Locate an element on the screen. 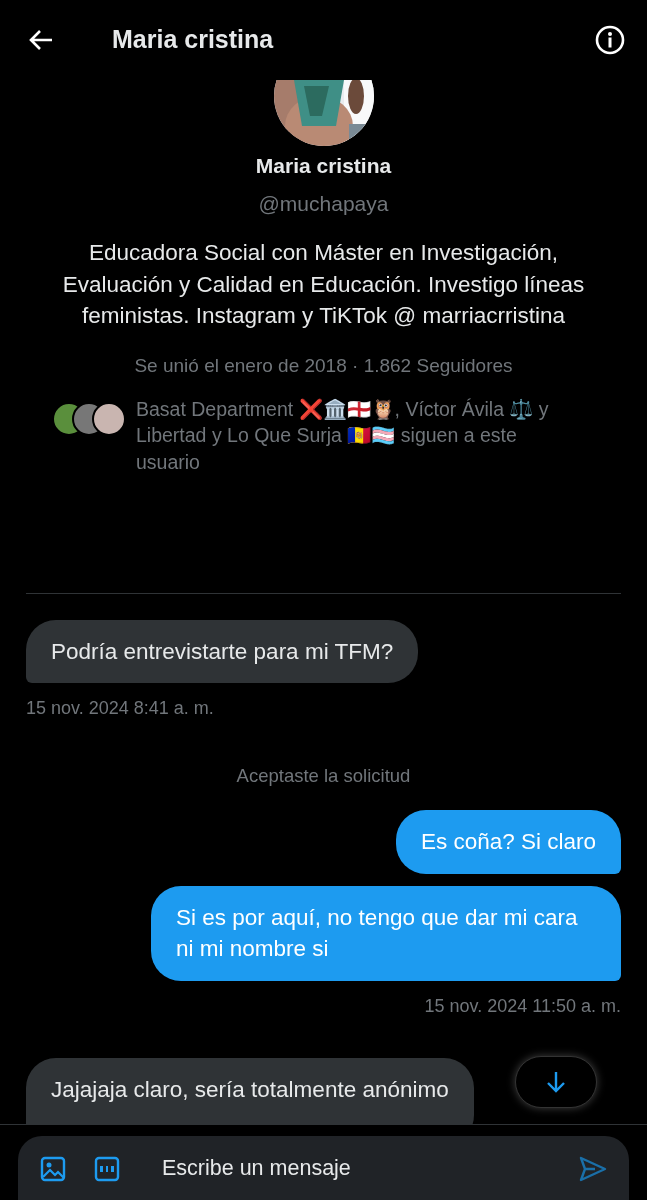  sent-message: Si es por aquí, no tengo que dar mi cara ni mi nombre si is located at coordinates (386, 933).